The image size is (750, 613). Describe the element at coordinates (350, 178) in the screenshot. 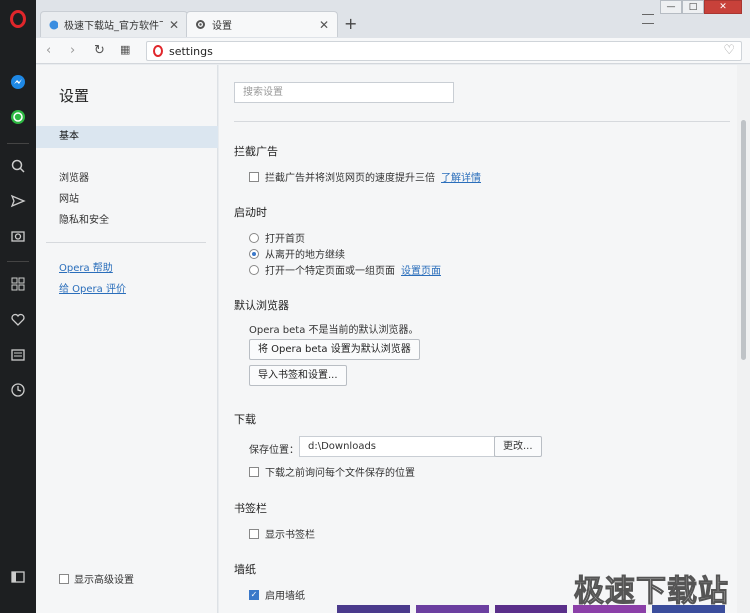

I see `adblock-label: 拦截广告并将浏览网页的速度提升三倍` at that location.